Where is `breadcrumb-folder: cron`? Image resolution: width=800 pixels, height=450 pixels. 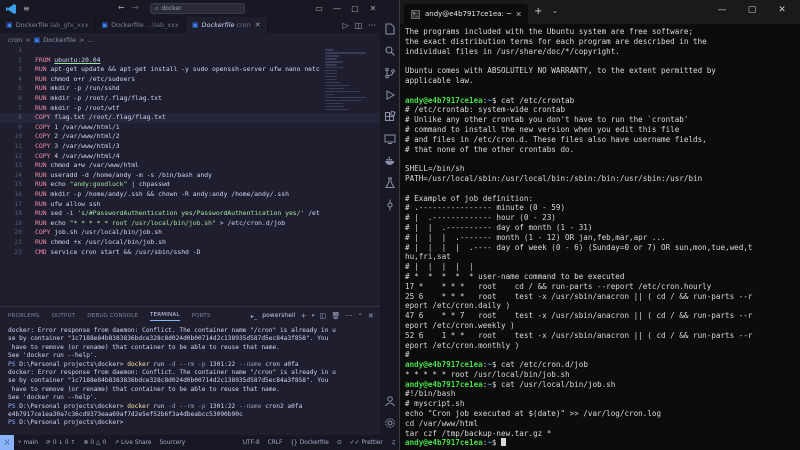 breadcrumb-folder: cron is located at coordinates (15, 40).